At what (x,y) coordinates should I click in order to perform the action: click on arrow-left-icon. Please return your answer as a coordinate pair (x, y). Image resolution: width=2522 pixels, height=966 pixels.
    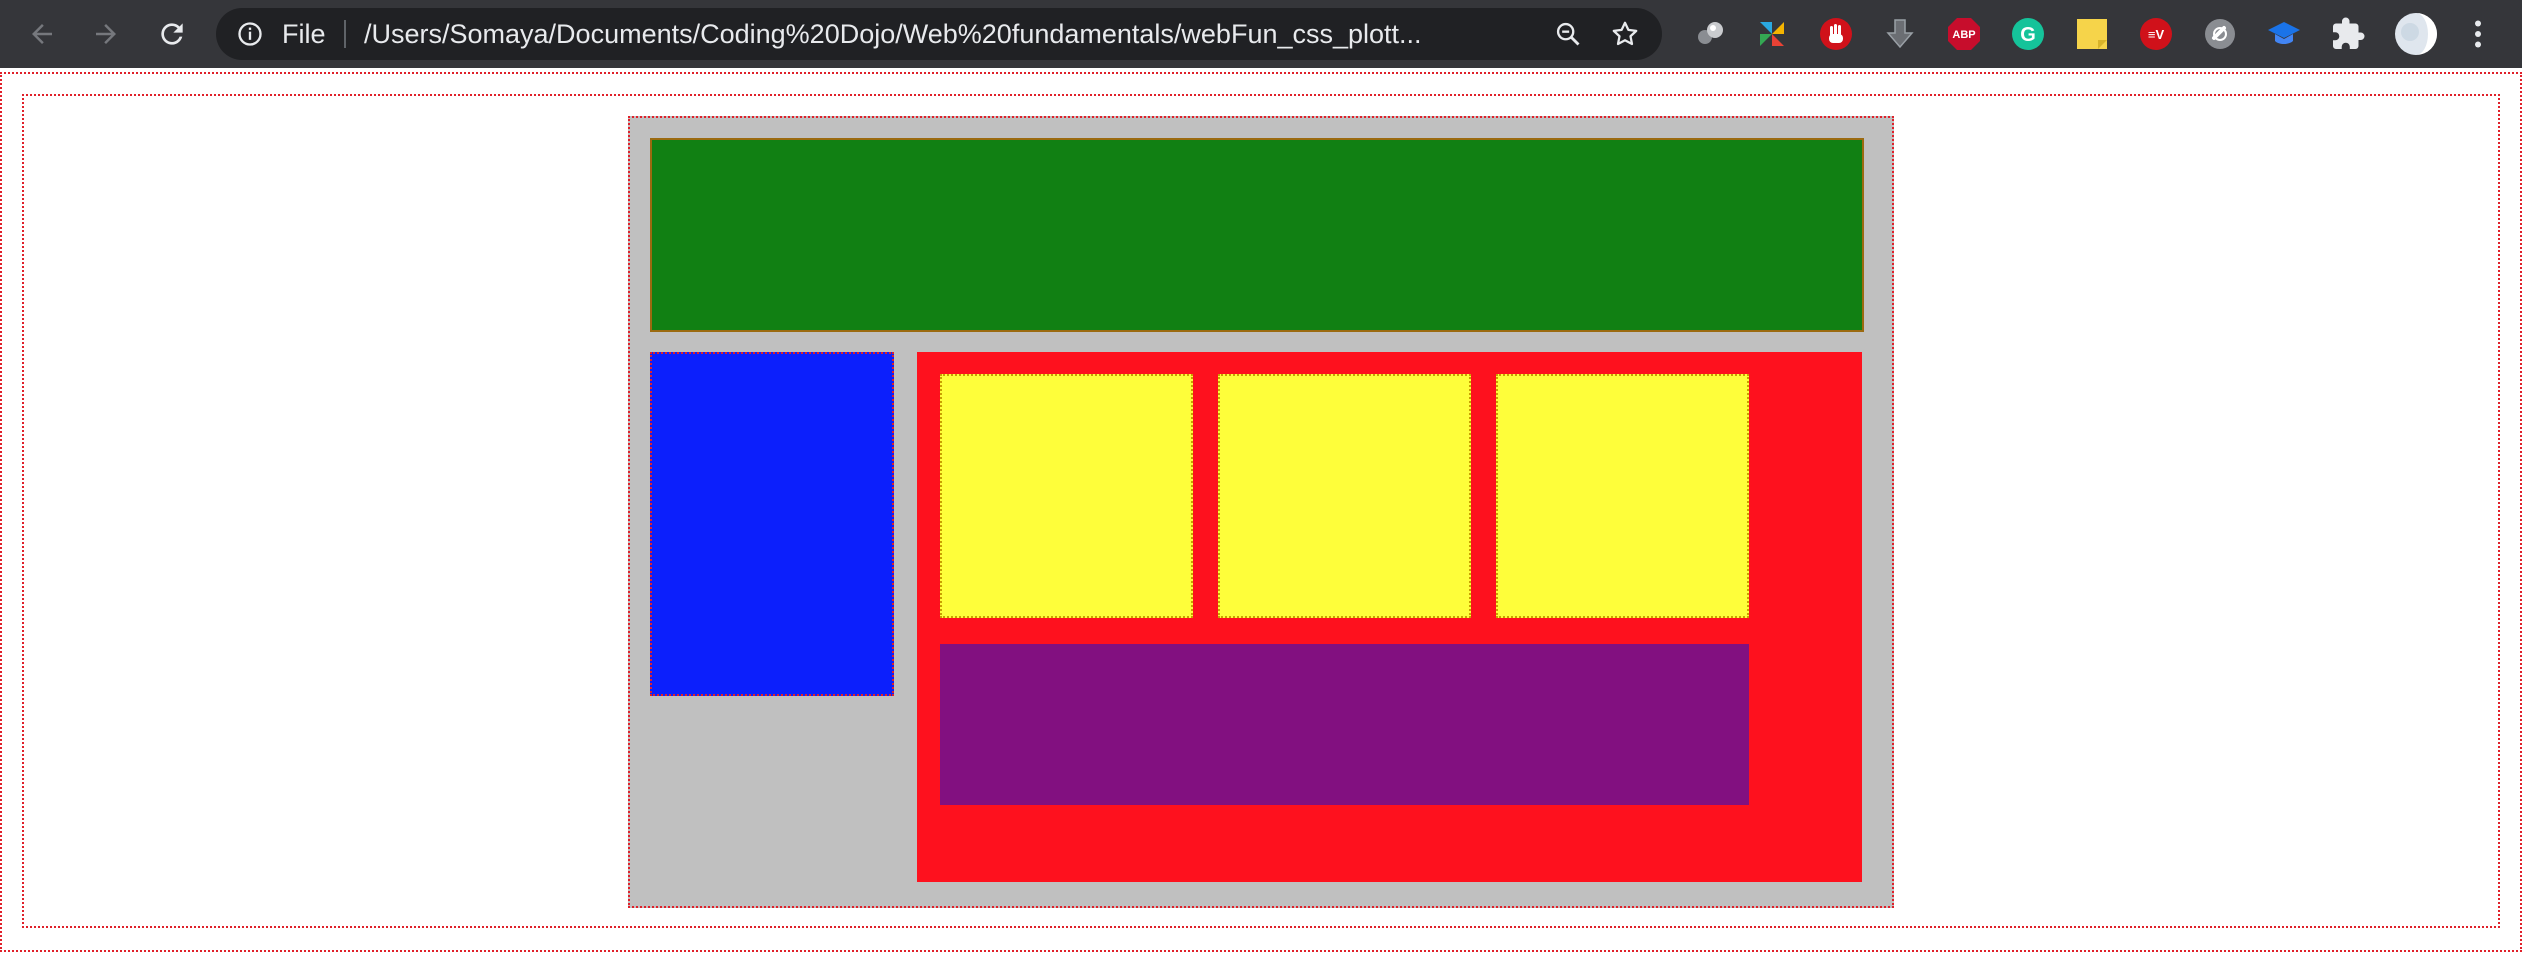
    Looking at the image, I should click on (42, 34).